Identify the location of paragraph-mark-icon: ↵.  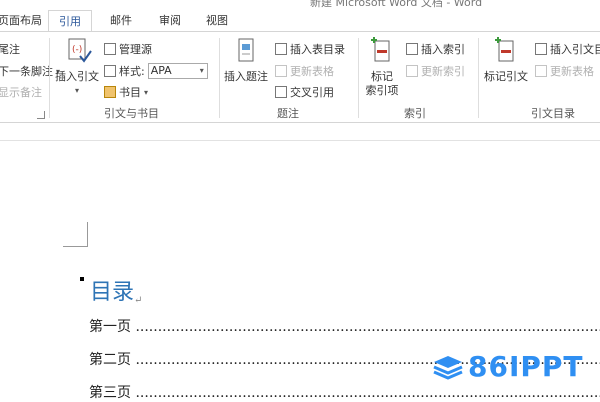
(138, 300).